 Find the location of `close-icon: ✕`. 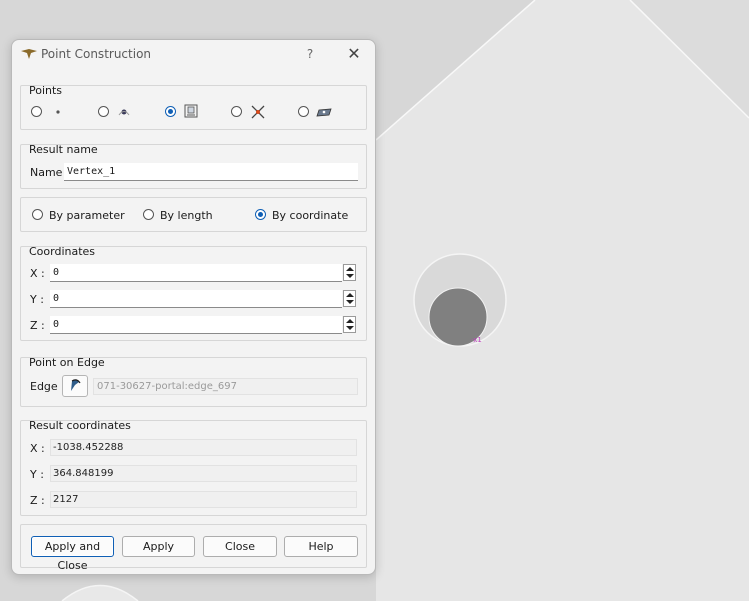

close-icon: ✕ is located at coordinates (354, 54).